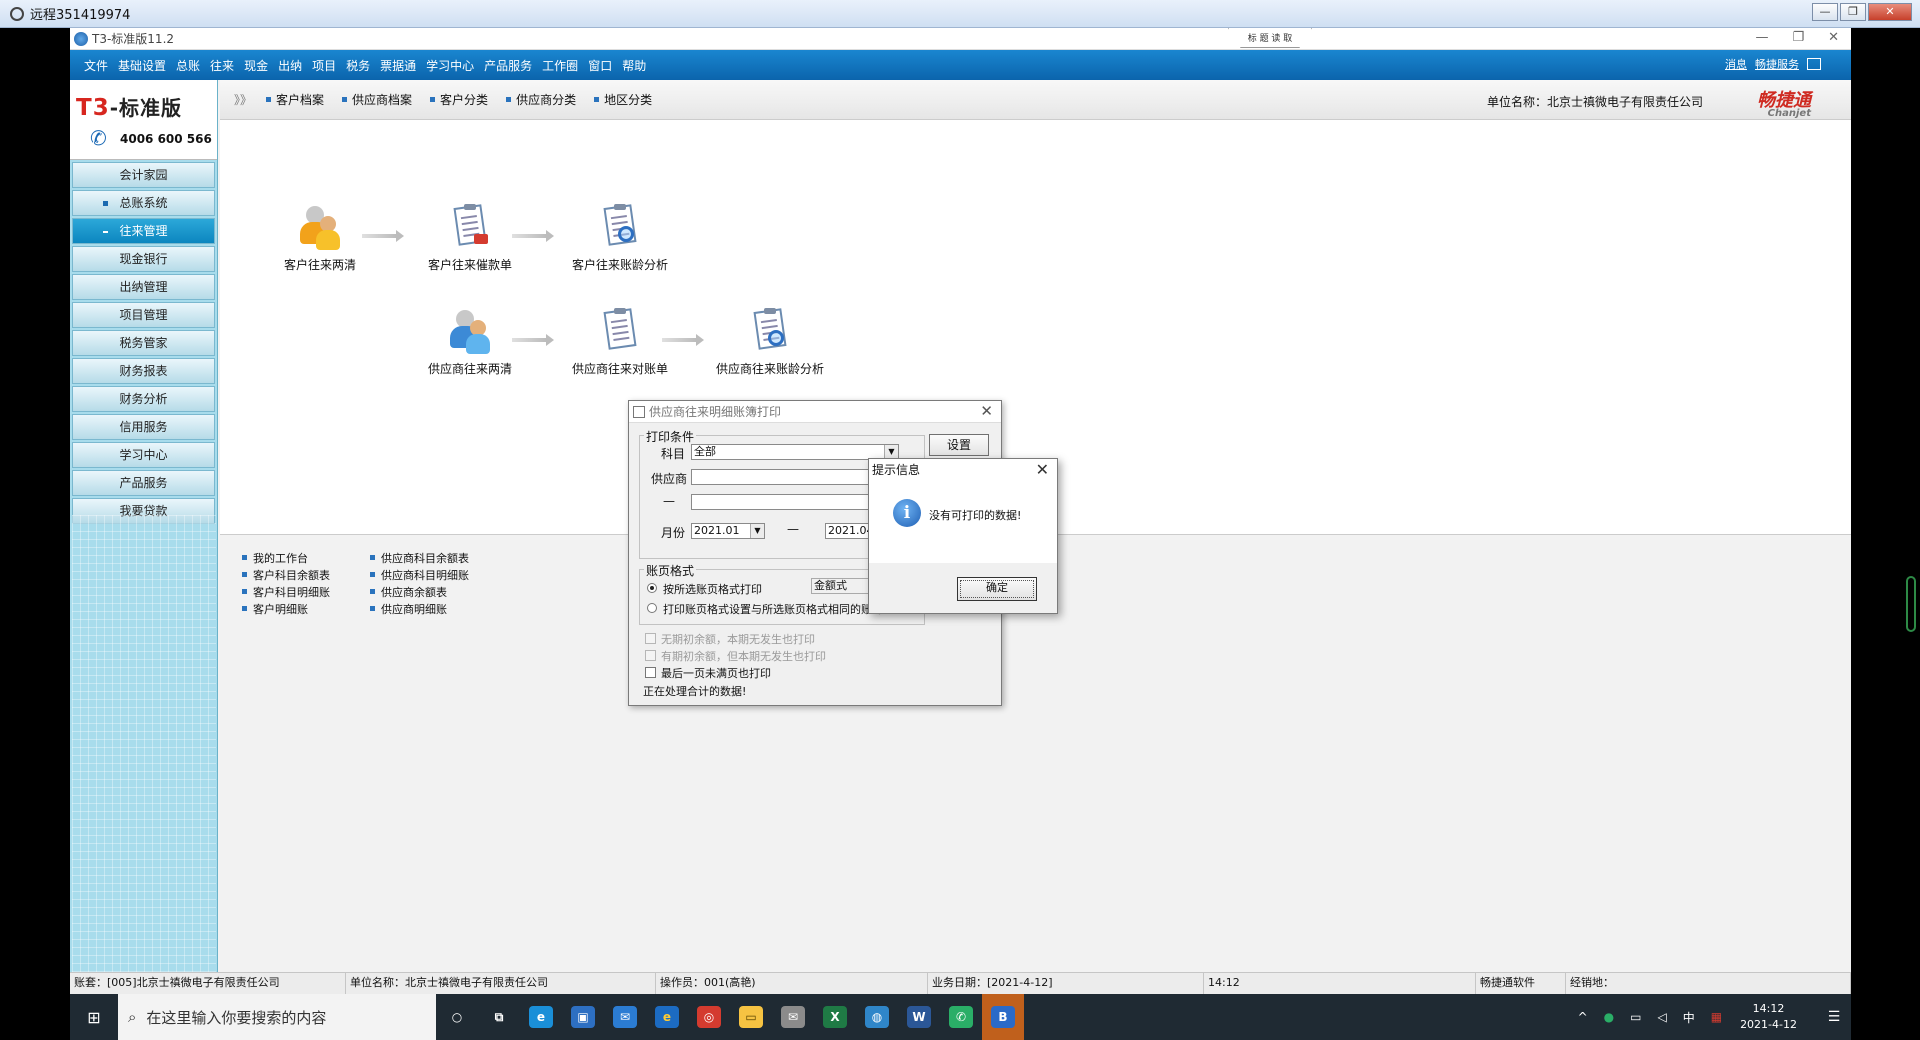  I want to click on menu-general-ledger: 总账, so click(188, 65).